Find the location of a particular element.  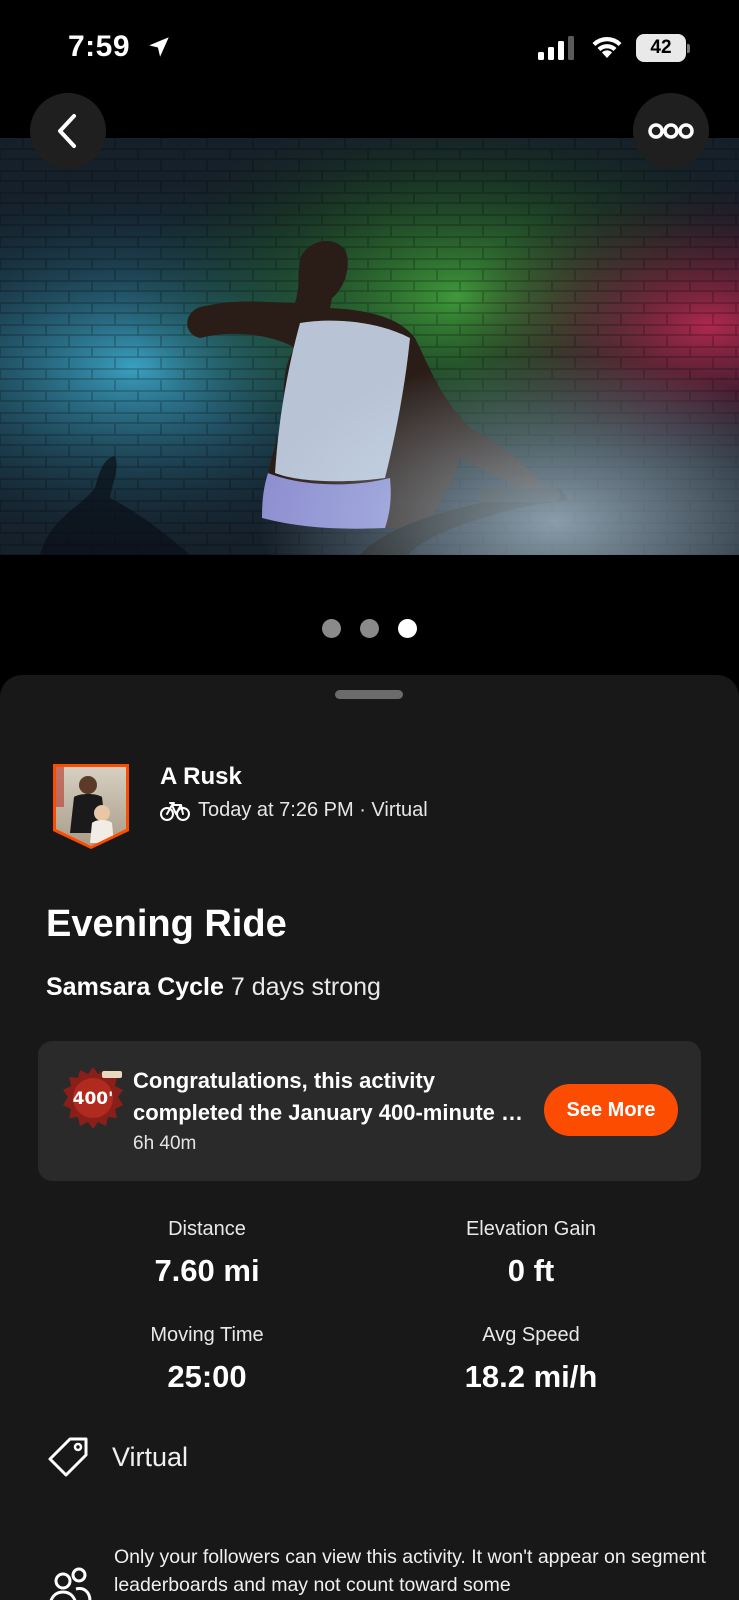

more-options-button is located at coordinates (671, 131).